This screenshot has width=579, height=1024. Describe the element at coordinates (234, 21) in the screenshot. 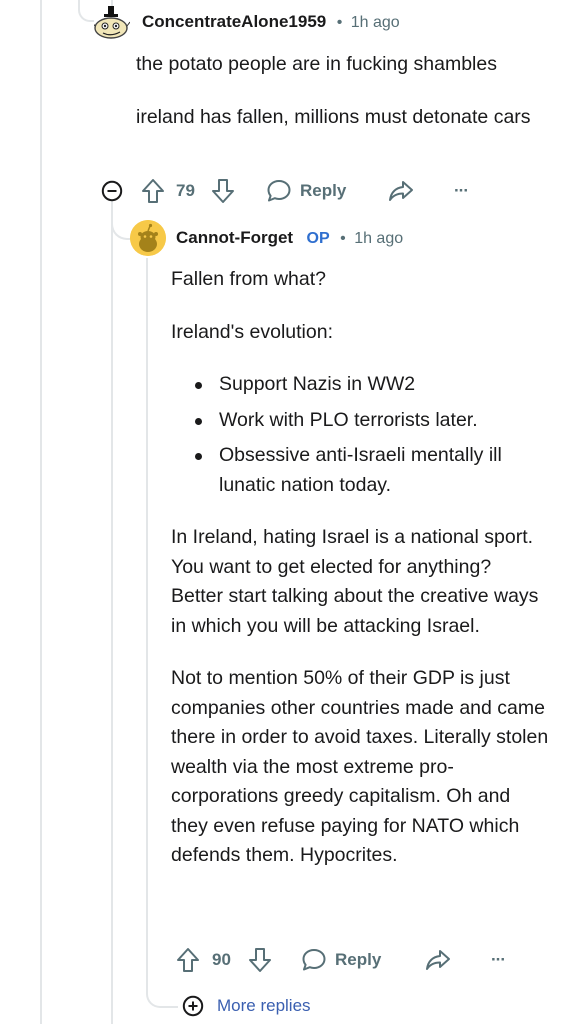

I see `comment-author: ConcentrateAlone1959` at that location.